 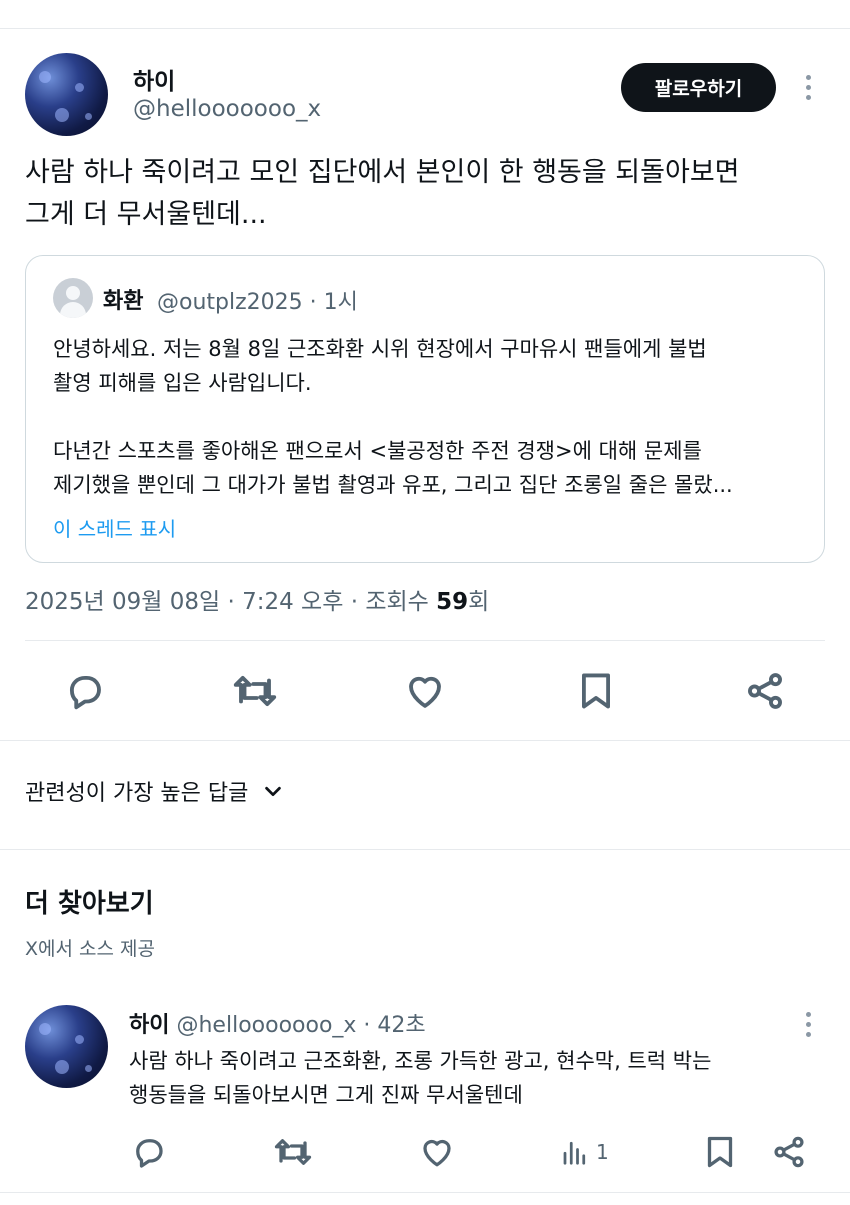 What do you see at coordinates (90, 949) in the screenshot?
I see `discover-source: X에서 소스 제공` at bounding box center [90, 949].